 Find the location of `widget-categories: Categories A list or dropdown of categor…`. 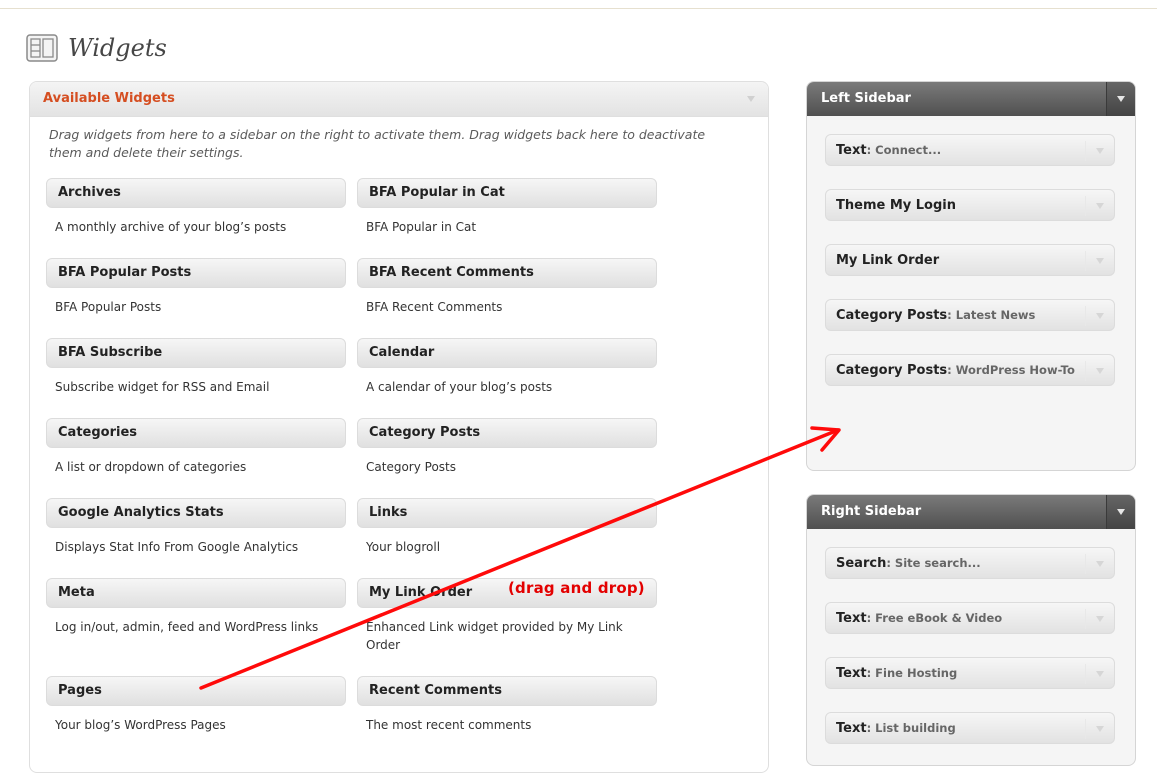

widget-categories: Categories A list or dropdown of categor… is located at coordinates (196, 447).